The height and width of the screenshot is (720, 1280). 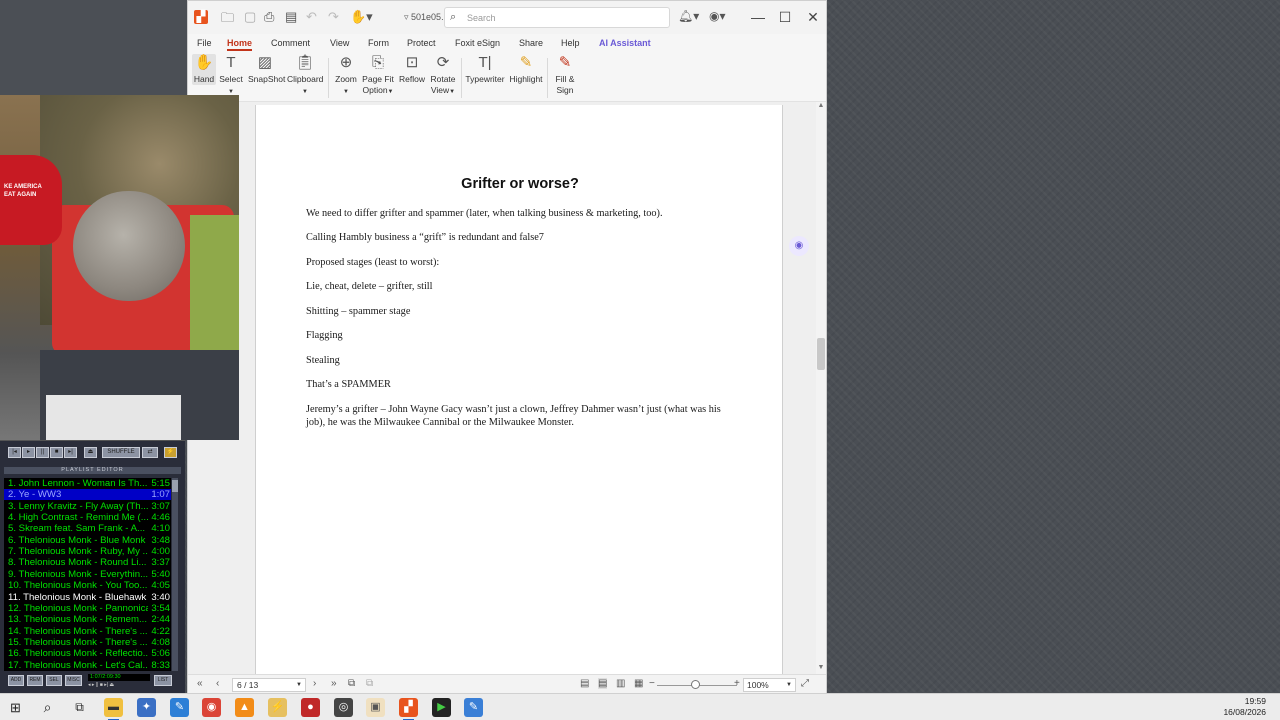 What do you see at coordinates (290, 43) in the screenshot?
I see `menu-comment: Comment` at bounding box center [290, 43].